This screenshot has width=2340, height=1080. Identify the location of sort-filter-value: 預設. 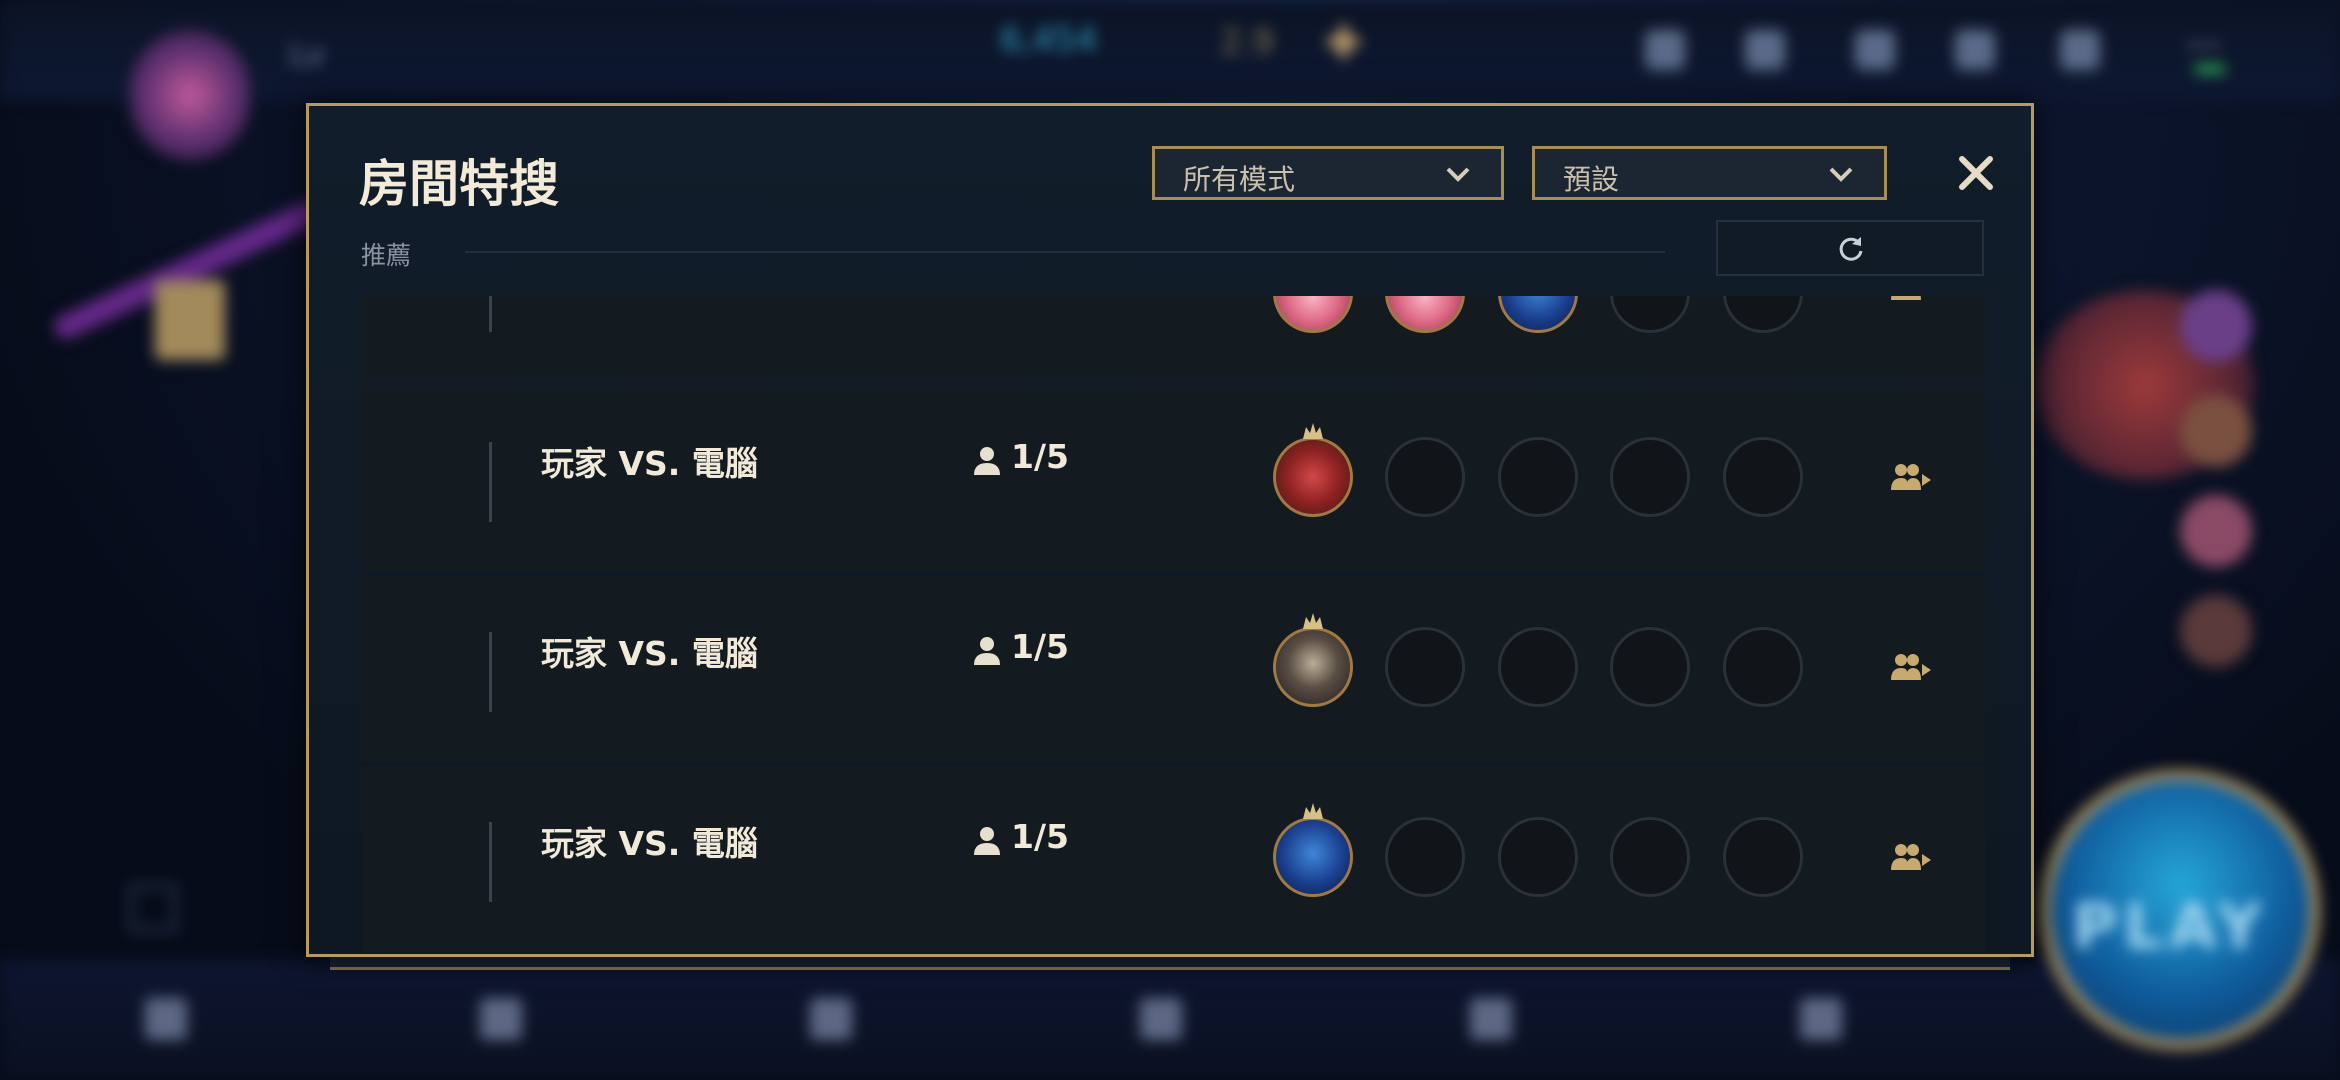
(1591, 179).